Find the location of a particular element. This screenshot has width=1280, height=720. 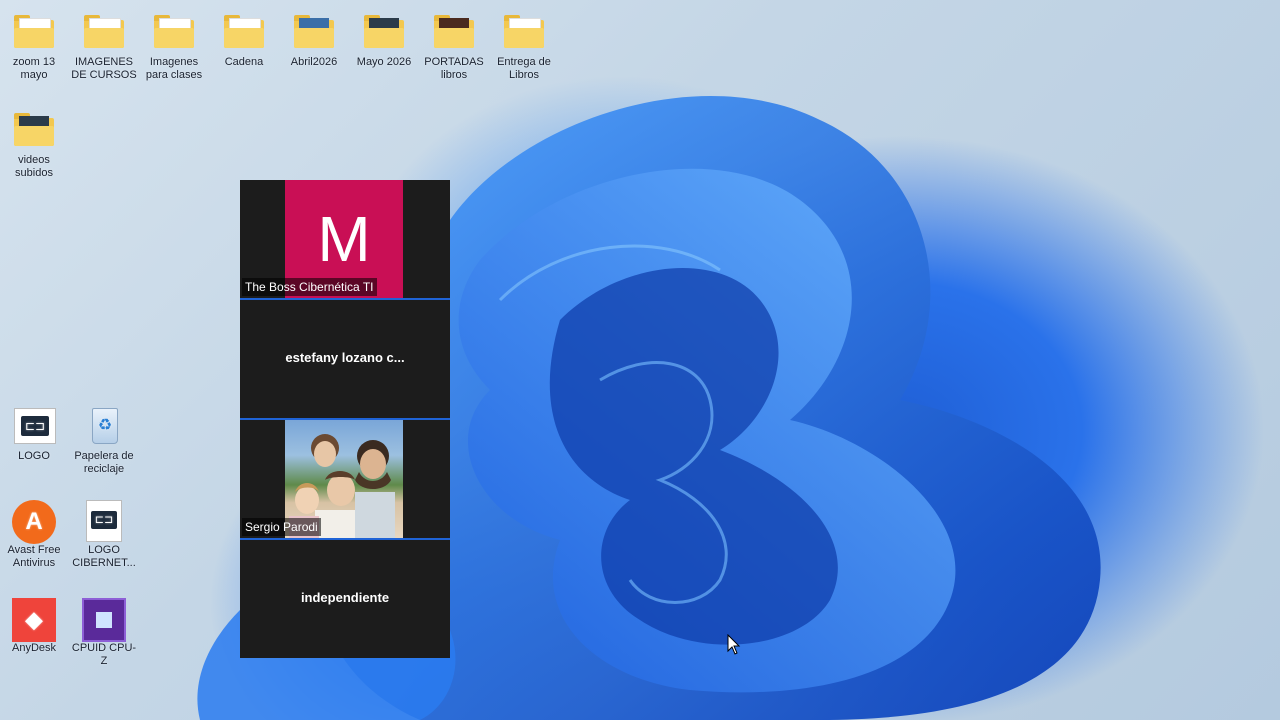

desktop-icon-anydesk: ◆ AnyDesk is located at coordinates (34, 626).